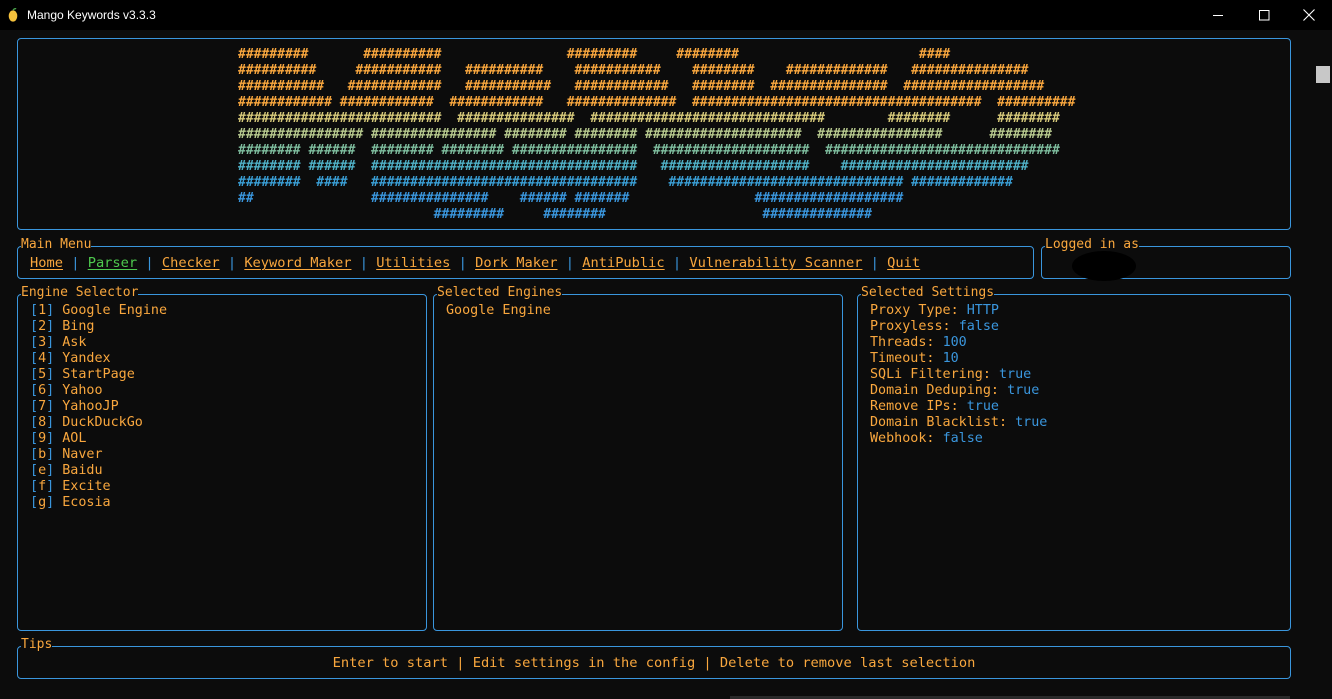  What do you see at coordinates (42, 406) in the screenshot?
I see `engine-key: 7` at bounding box center [42, 406].